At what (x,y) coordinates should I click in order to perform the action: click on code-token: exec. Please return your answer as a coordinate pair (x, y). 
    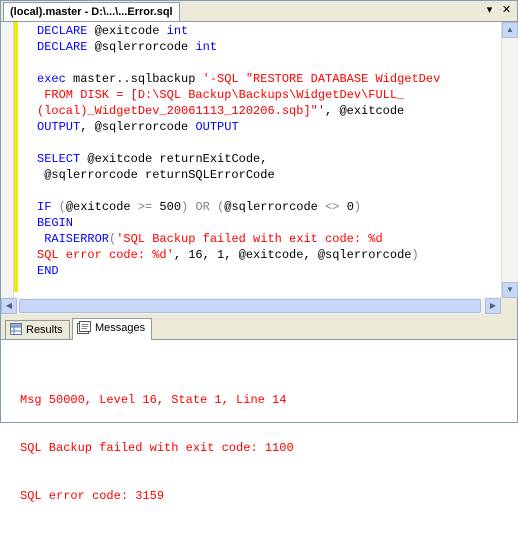
    Looking at the image, I should click on (55, 79).